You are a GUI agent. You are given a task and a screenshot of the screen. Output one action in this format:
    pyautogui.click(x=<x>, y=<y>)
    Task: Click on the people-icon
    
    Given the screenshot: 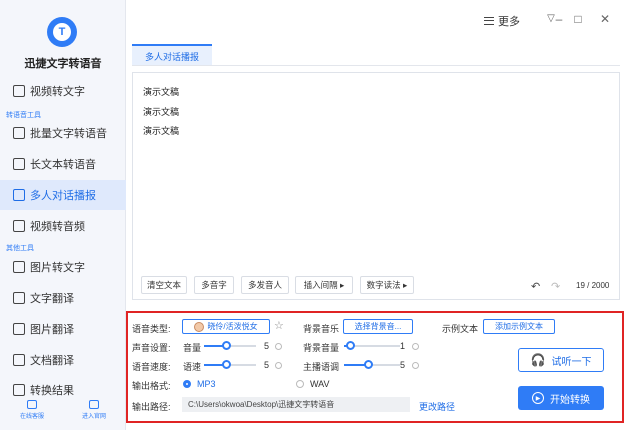 What is the action you would take?
    pyautogui.click(x=19, y=195)
    